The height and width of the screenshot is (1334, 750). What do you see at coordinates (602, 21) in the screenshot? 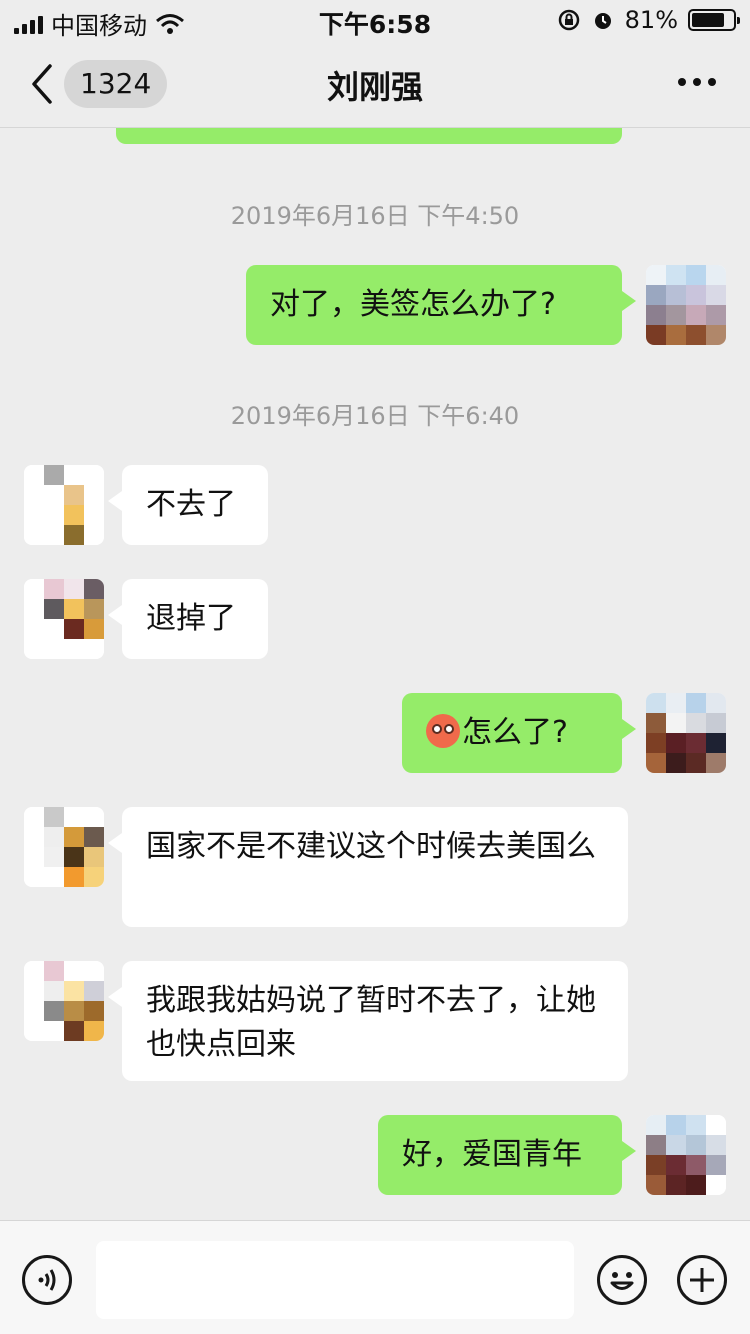
I see `alarm-icon` at bounding box center [602, 21].